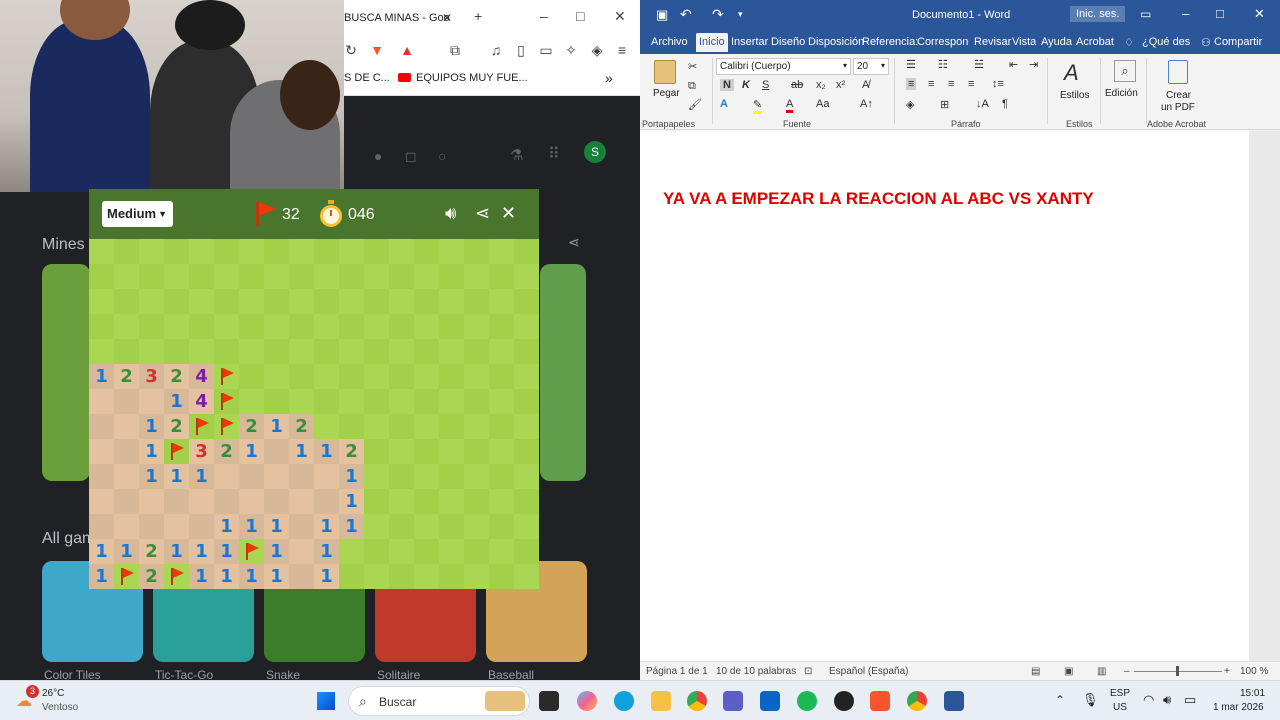 The height and width of the screenshot is (720, 1280). I want to click on redo-icon: ↷, so click(718, 14).